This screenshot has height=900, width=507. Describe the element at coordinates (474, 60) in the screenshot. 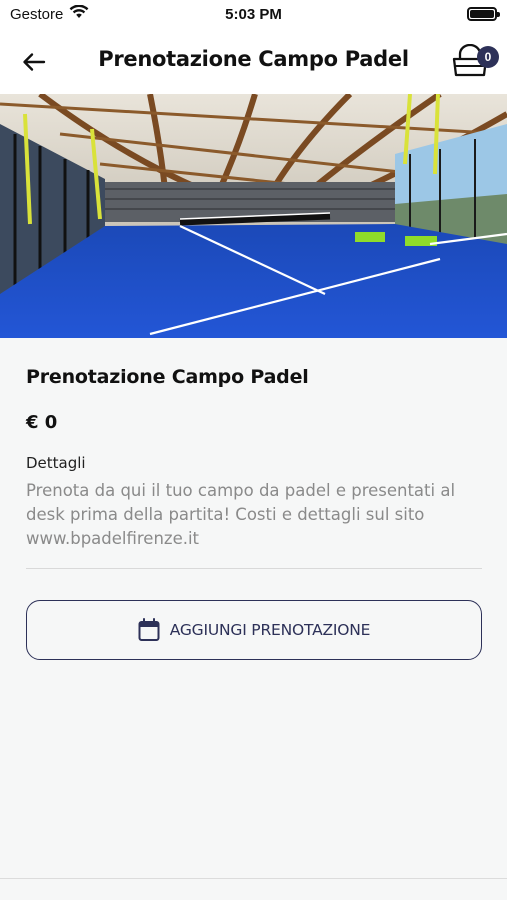

I see `cart-button: 0` at that location.